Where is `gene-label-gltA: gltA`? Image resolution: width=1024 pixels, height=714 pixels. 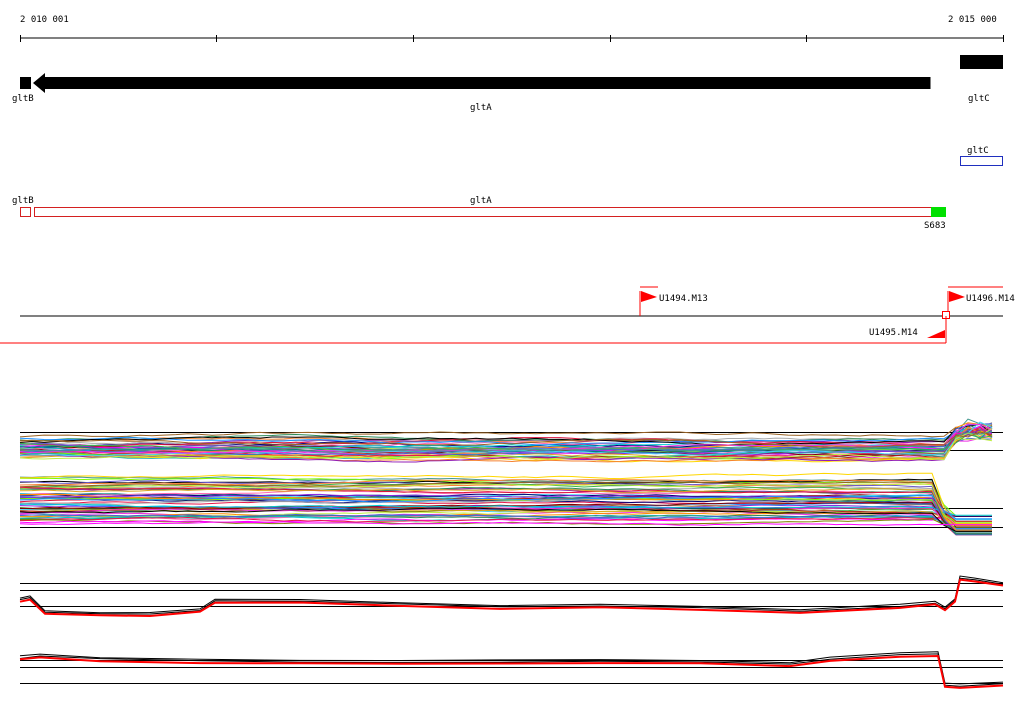
gene-label-gltA: gltA is located at coordinates (481, 108).